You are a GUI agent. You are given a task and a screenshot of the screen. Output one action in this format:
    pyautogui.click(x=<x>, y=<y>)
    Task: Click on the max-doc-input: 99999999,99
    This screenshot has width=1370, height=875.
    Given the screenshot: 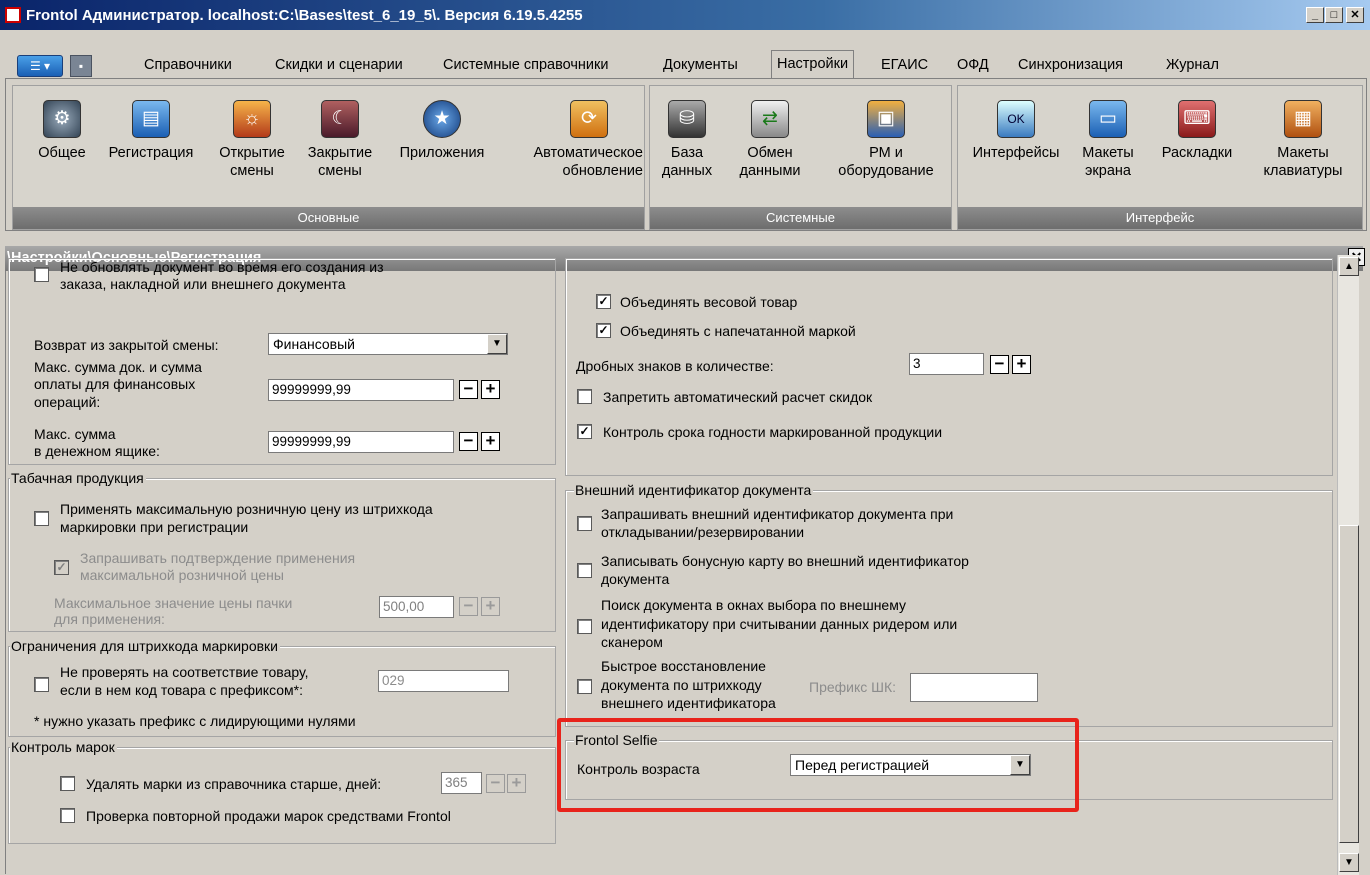 What is the action you would take?
    pyautogui.click(x=361, y=390)
    